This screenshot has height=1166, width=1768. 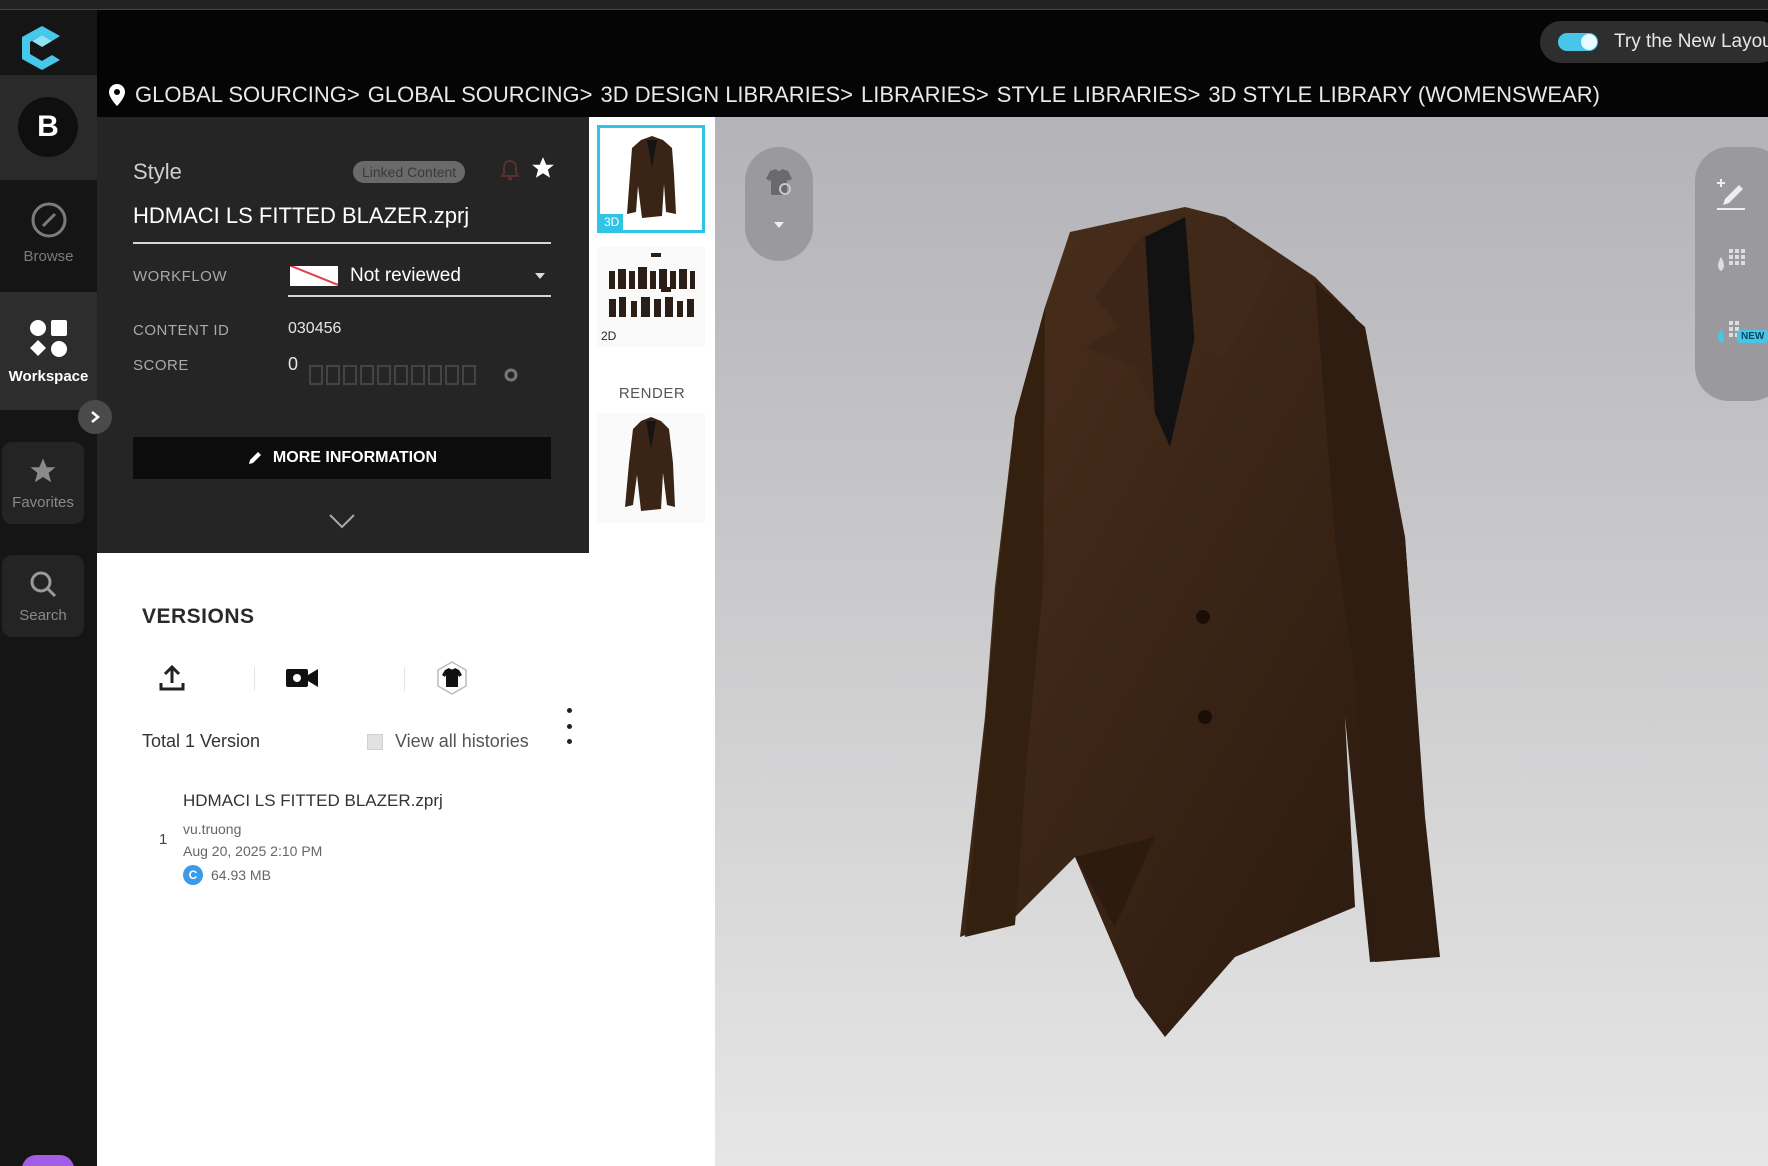 I want to click on jacket-render-icon, so click(x=650, y=464).